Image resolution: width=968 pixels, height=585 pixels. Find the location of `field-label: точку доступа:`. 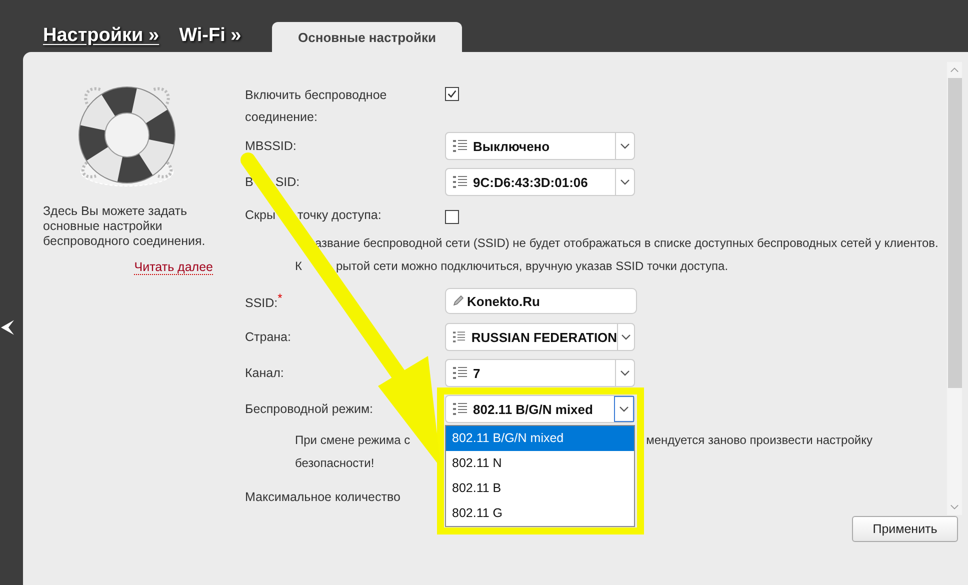

field-label: точку доступа: is located at coordinates (339, 215).